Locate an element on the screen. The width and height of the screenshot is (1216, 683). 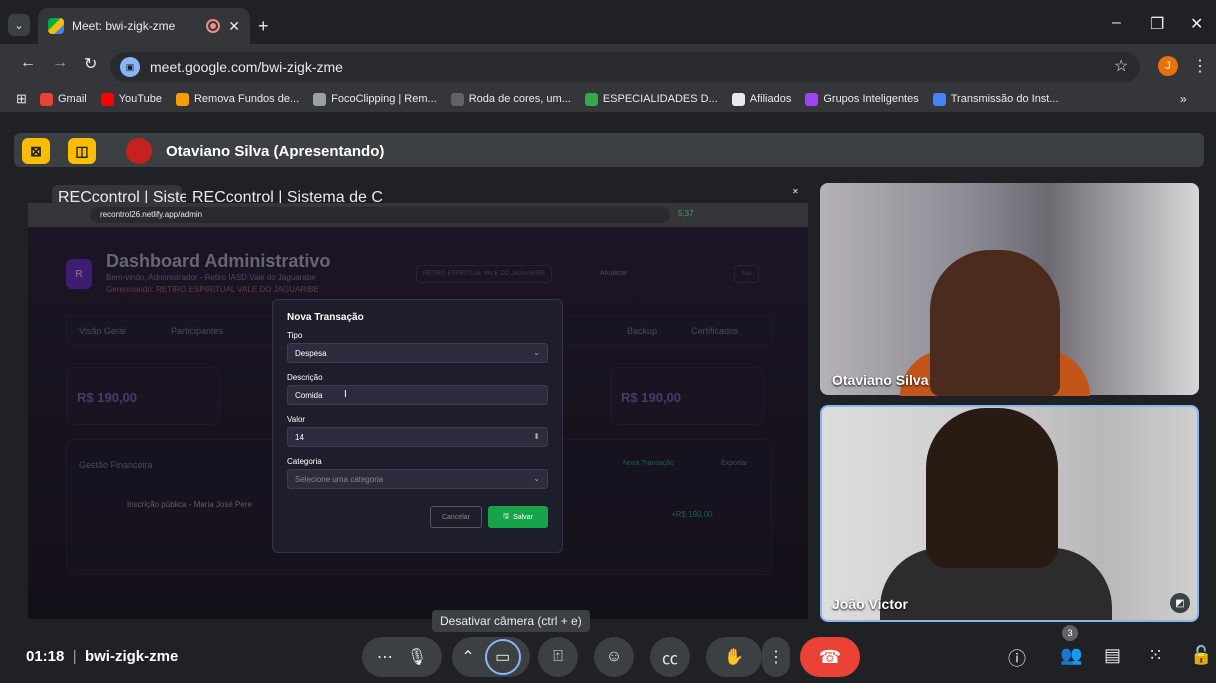
participant-2-face is located at coordinates (992, 488).